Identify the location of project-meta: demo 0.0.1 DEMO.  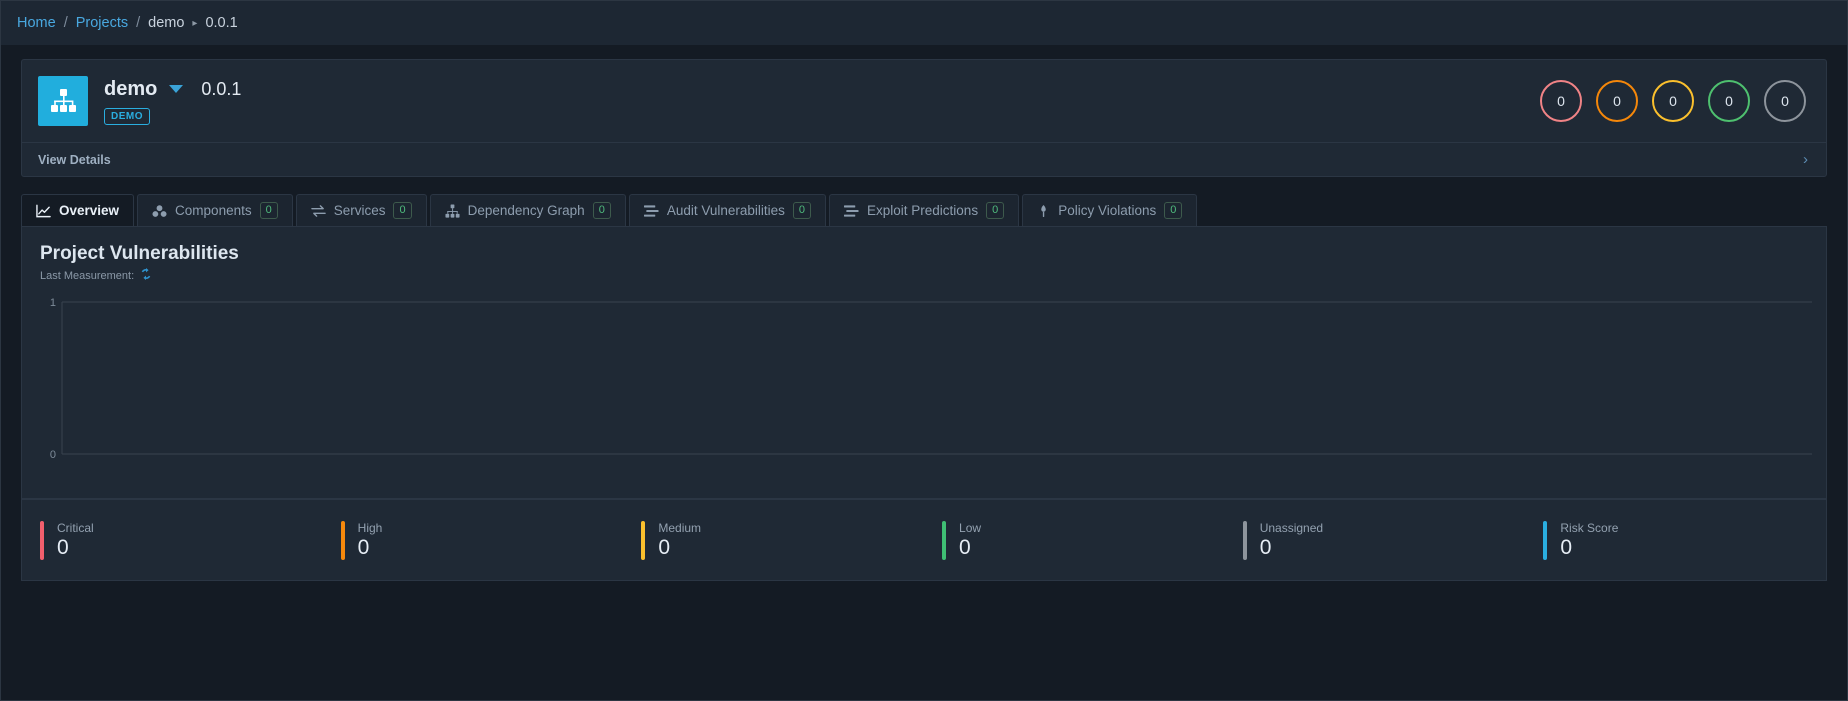
(172, 101).